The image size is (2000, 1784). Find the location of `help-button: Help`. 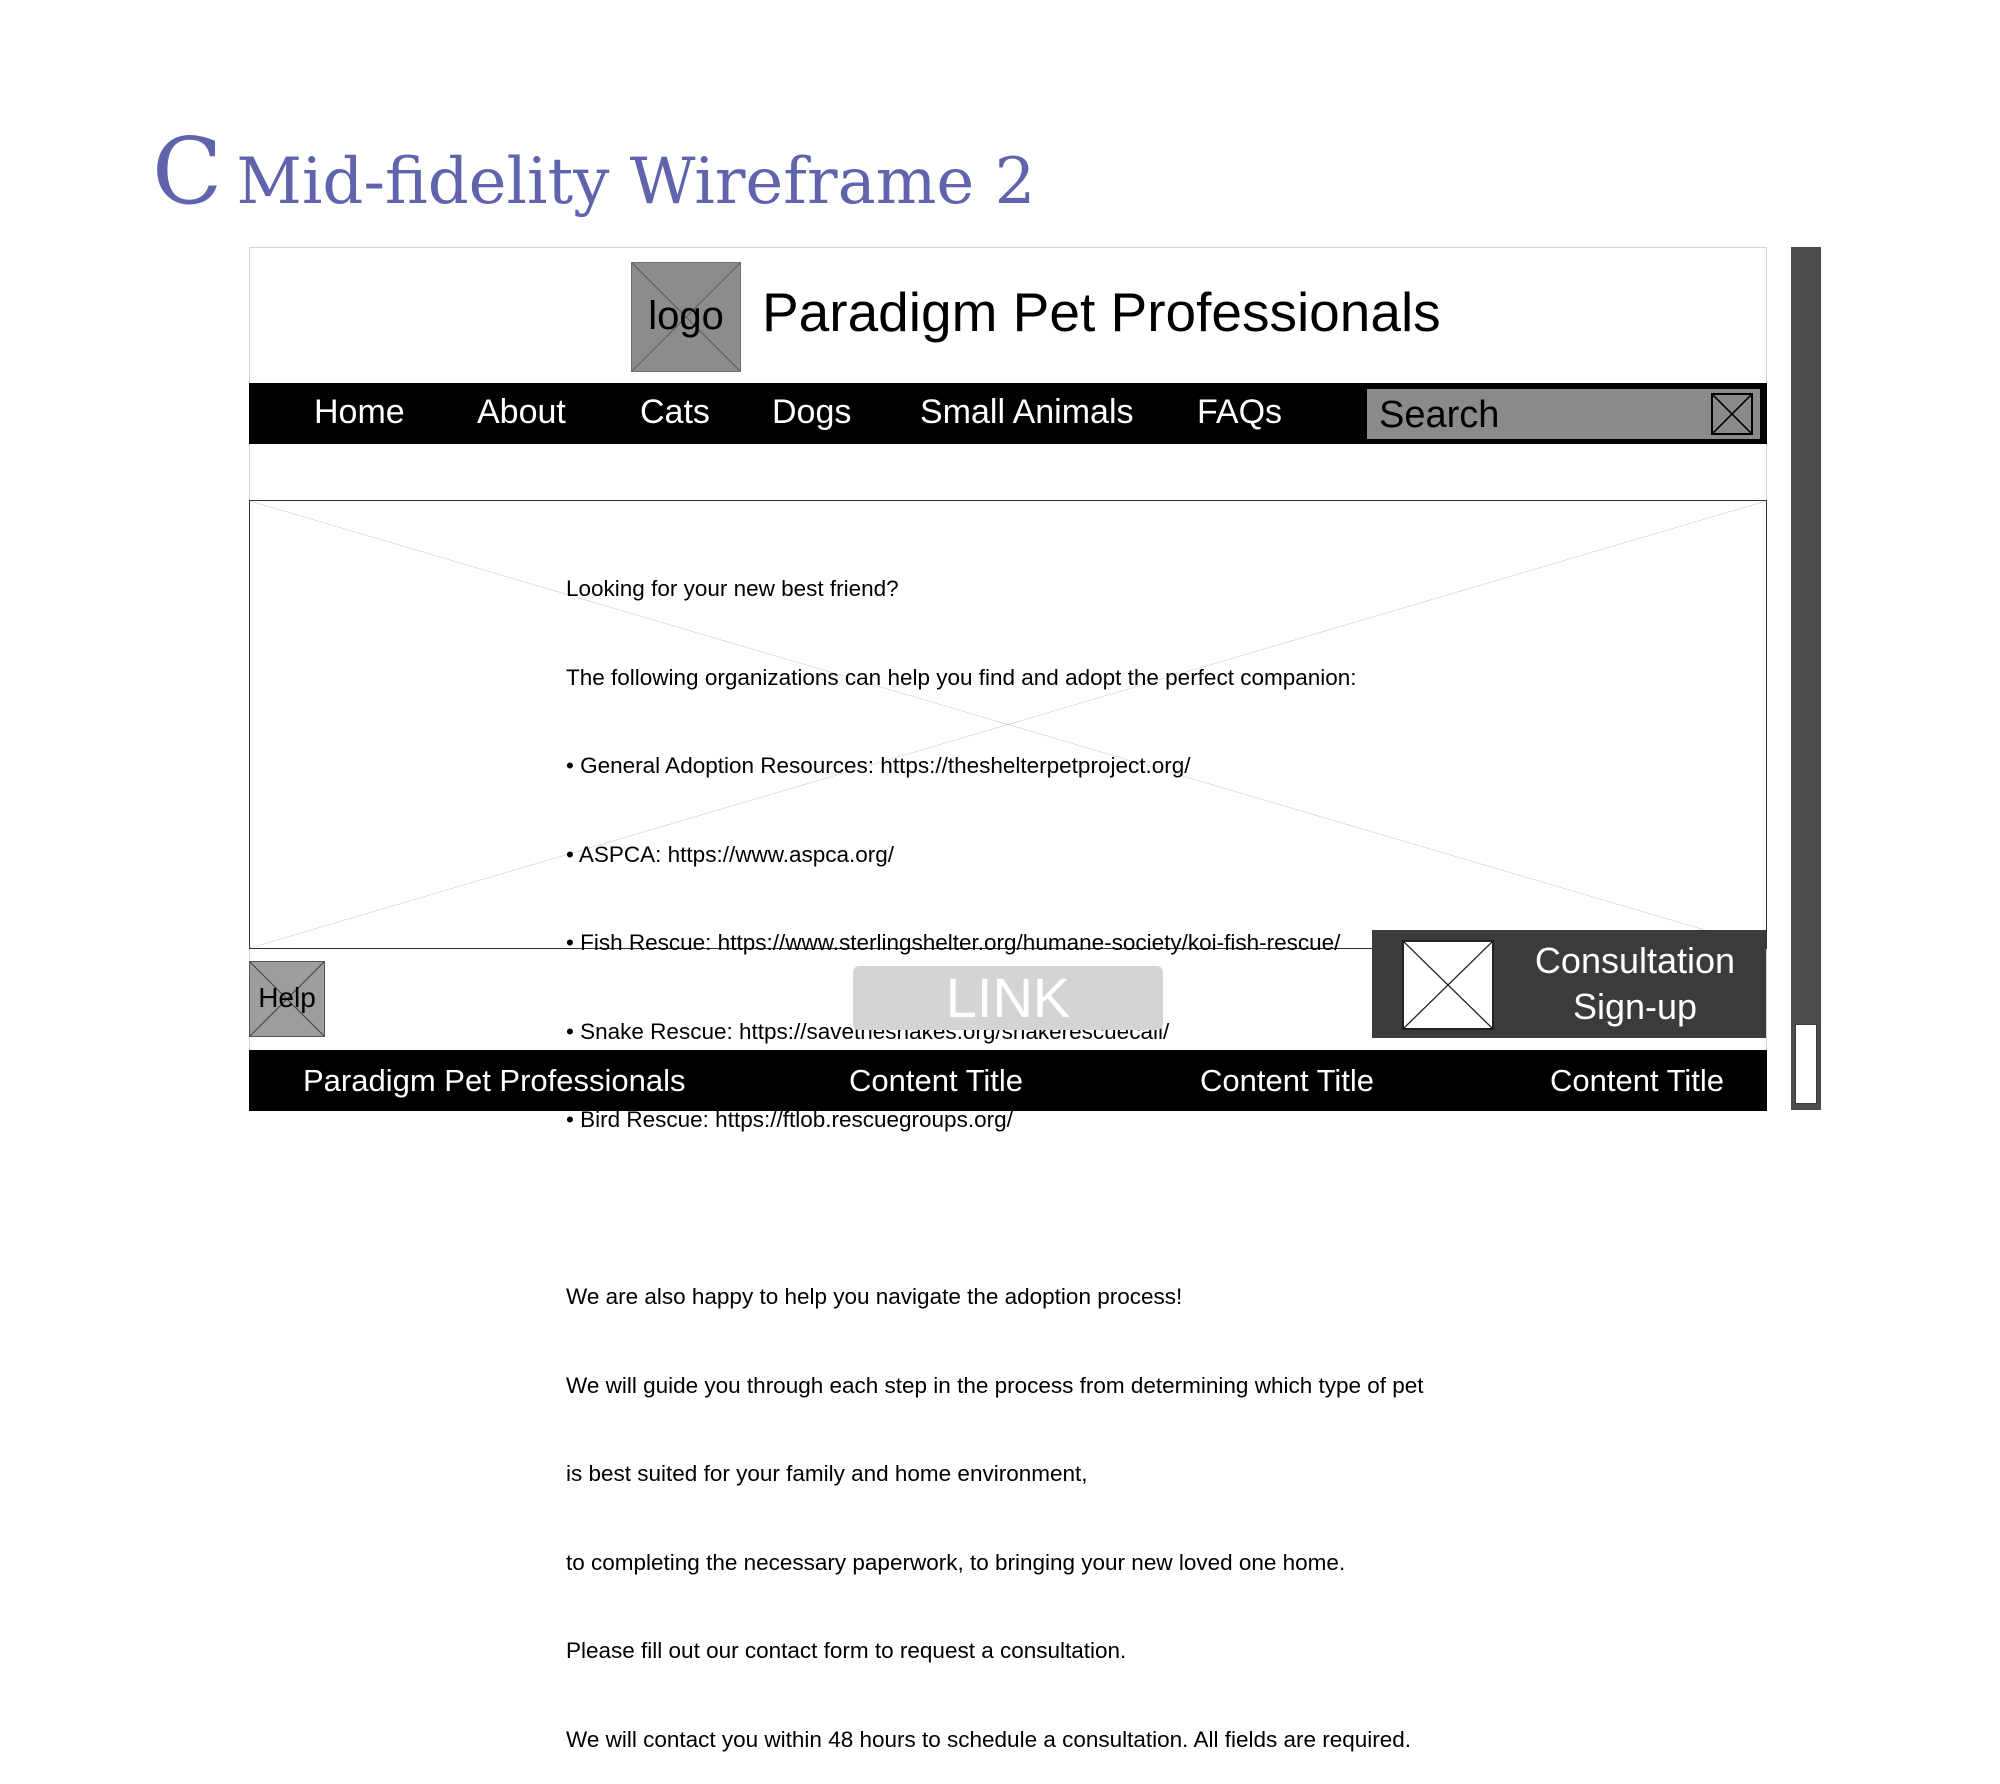

help-button: Help is located at coordinates (287, 999).